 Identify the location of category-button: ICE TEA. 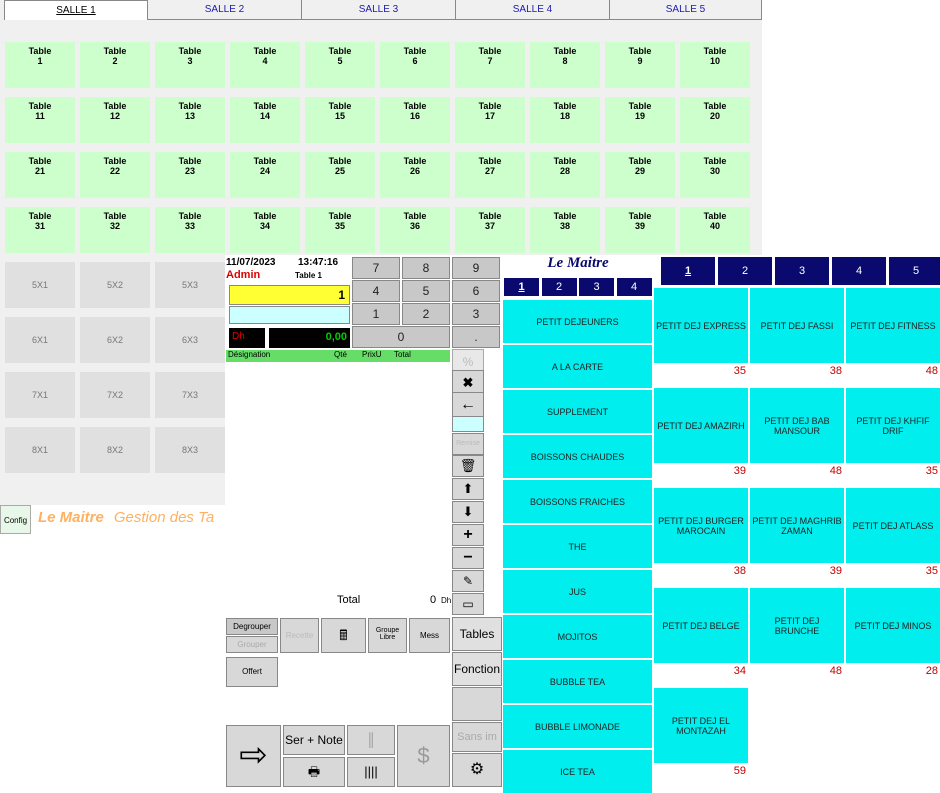
(577, 771).